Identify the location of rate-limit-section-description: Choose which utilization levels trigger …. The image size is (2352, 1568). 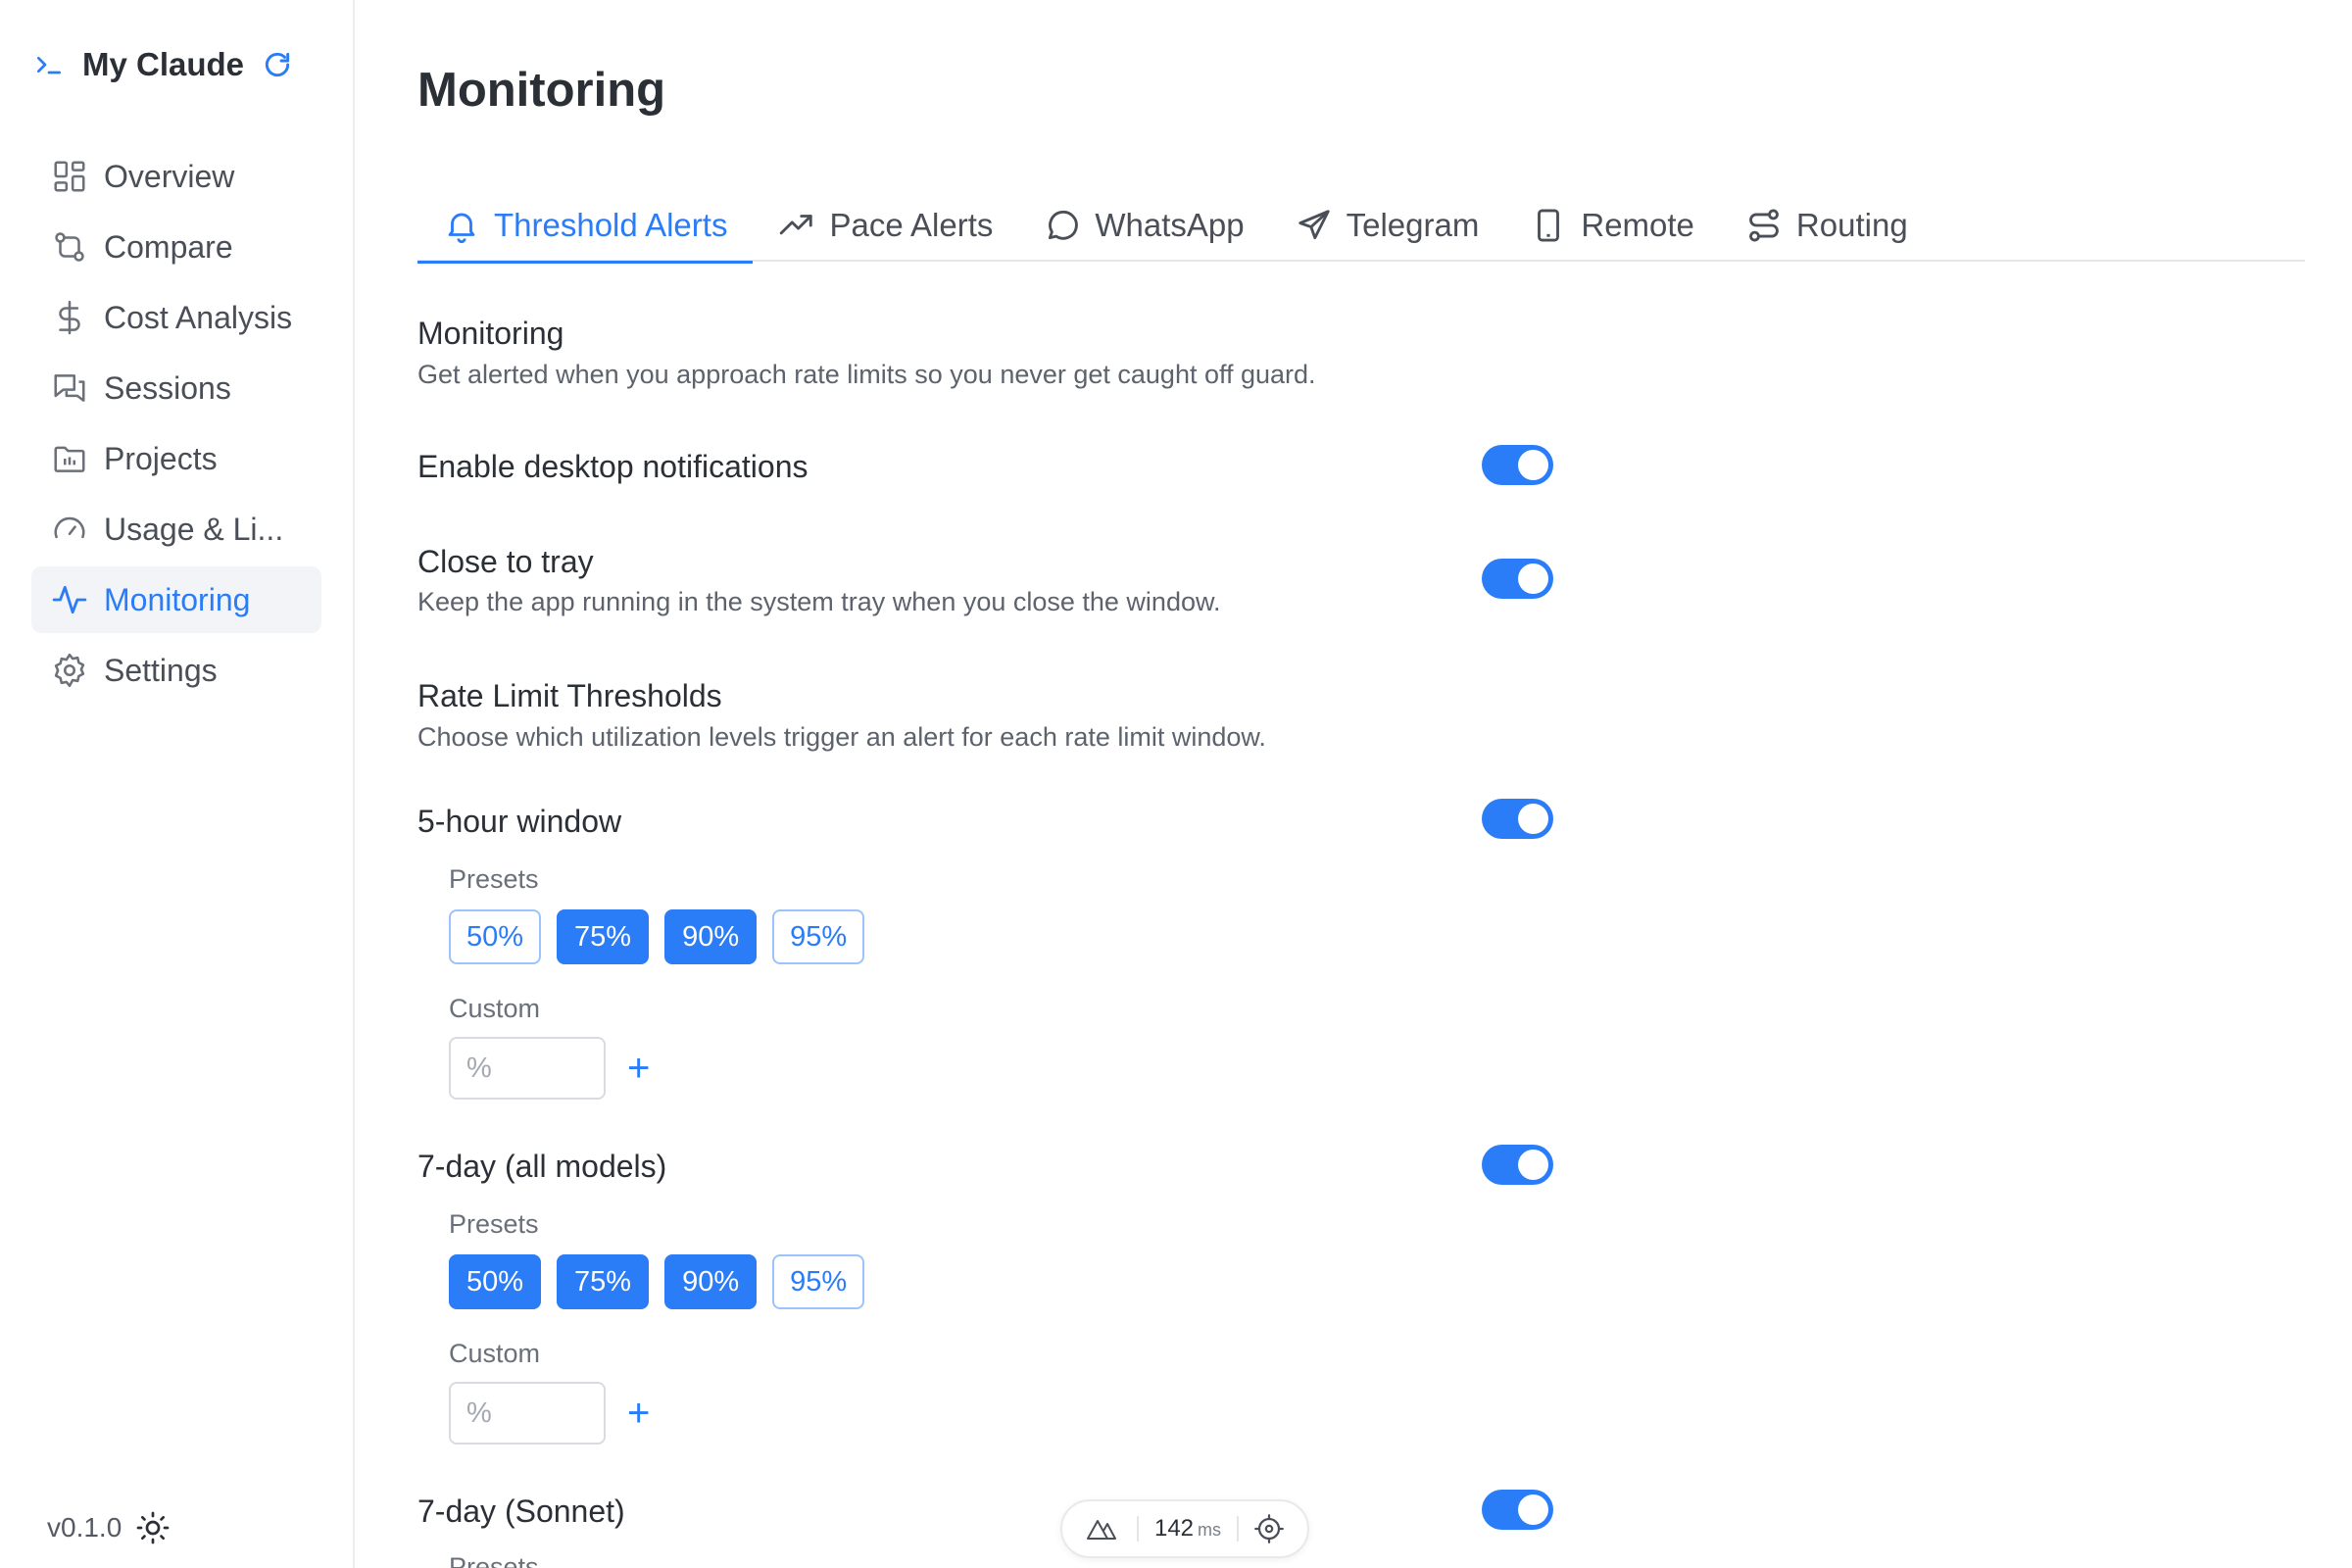
(842, 737).